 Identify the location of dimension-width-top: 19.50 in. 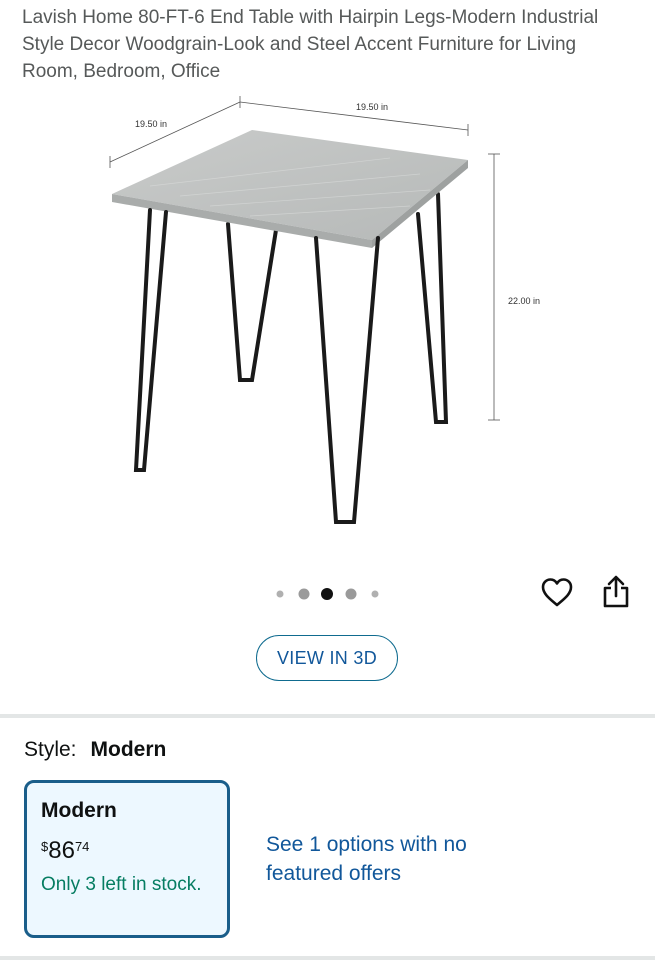
(372, 107).